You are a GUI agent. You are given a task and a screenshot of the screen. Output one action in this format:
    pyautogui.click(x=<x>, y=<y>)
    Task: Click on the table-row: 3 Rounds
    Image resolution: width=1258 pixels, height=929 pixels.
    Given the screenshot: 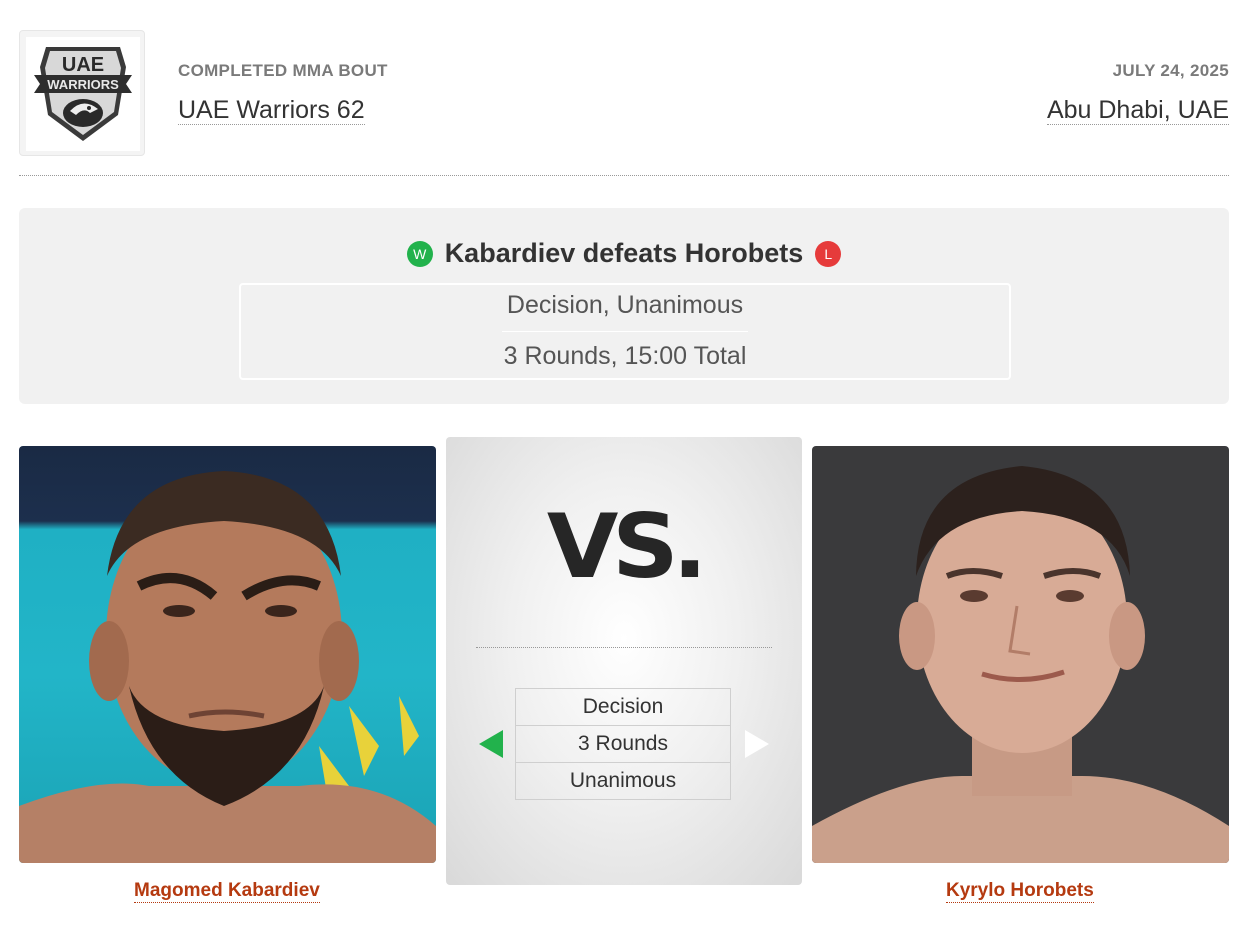 What is the action you would take?
    pyautogui.click(x=623, y=744)
    